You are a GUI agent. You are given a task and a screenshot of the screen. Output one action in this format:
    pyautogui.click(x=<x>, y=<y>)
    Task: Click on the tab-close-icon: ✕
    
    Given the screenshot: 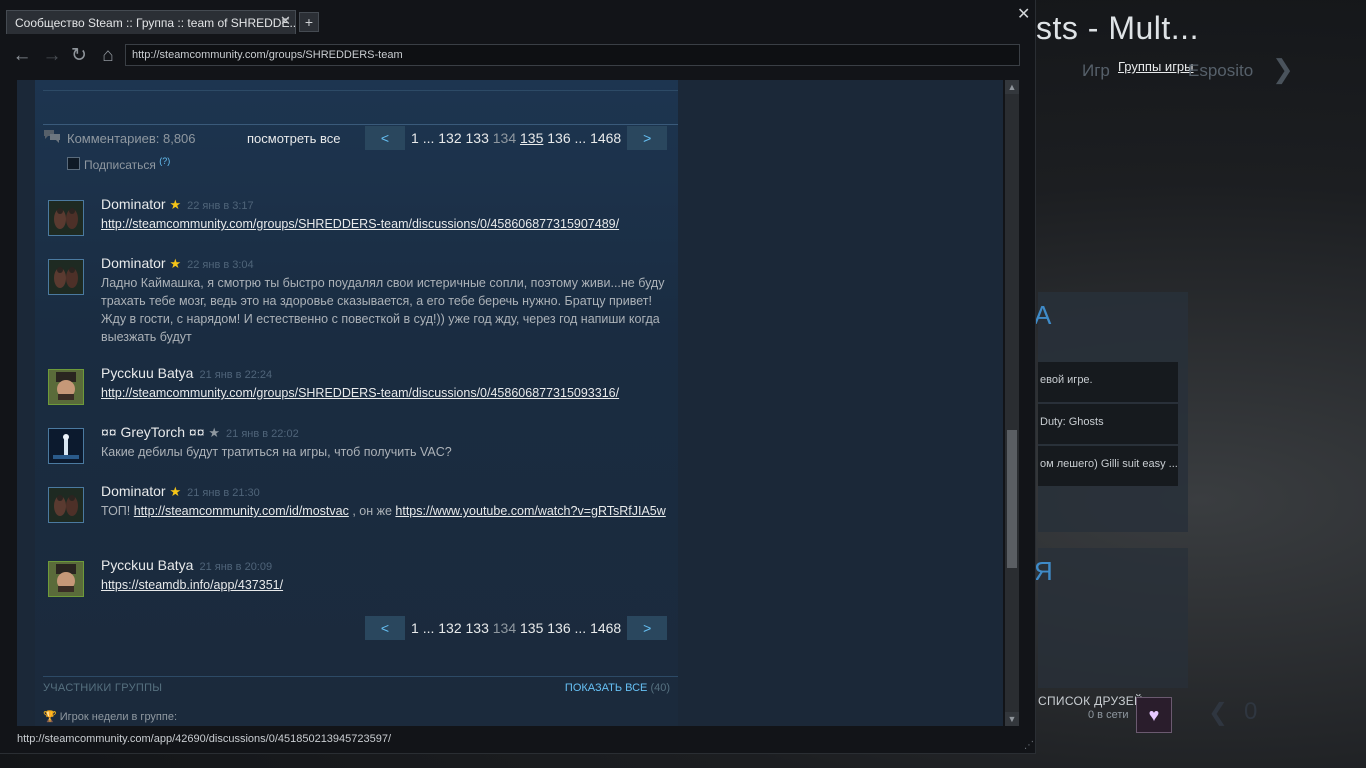 What is the action you would take?
    pyautogui.click(x=285, y=21)
    